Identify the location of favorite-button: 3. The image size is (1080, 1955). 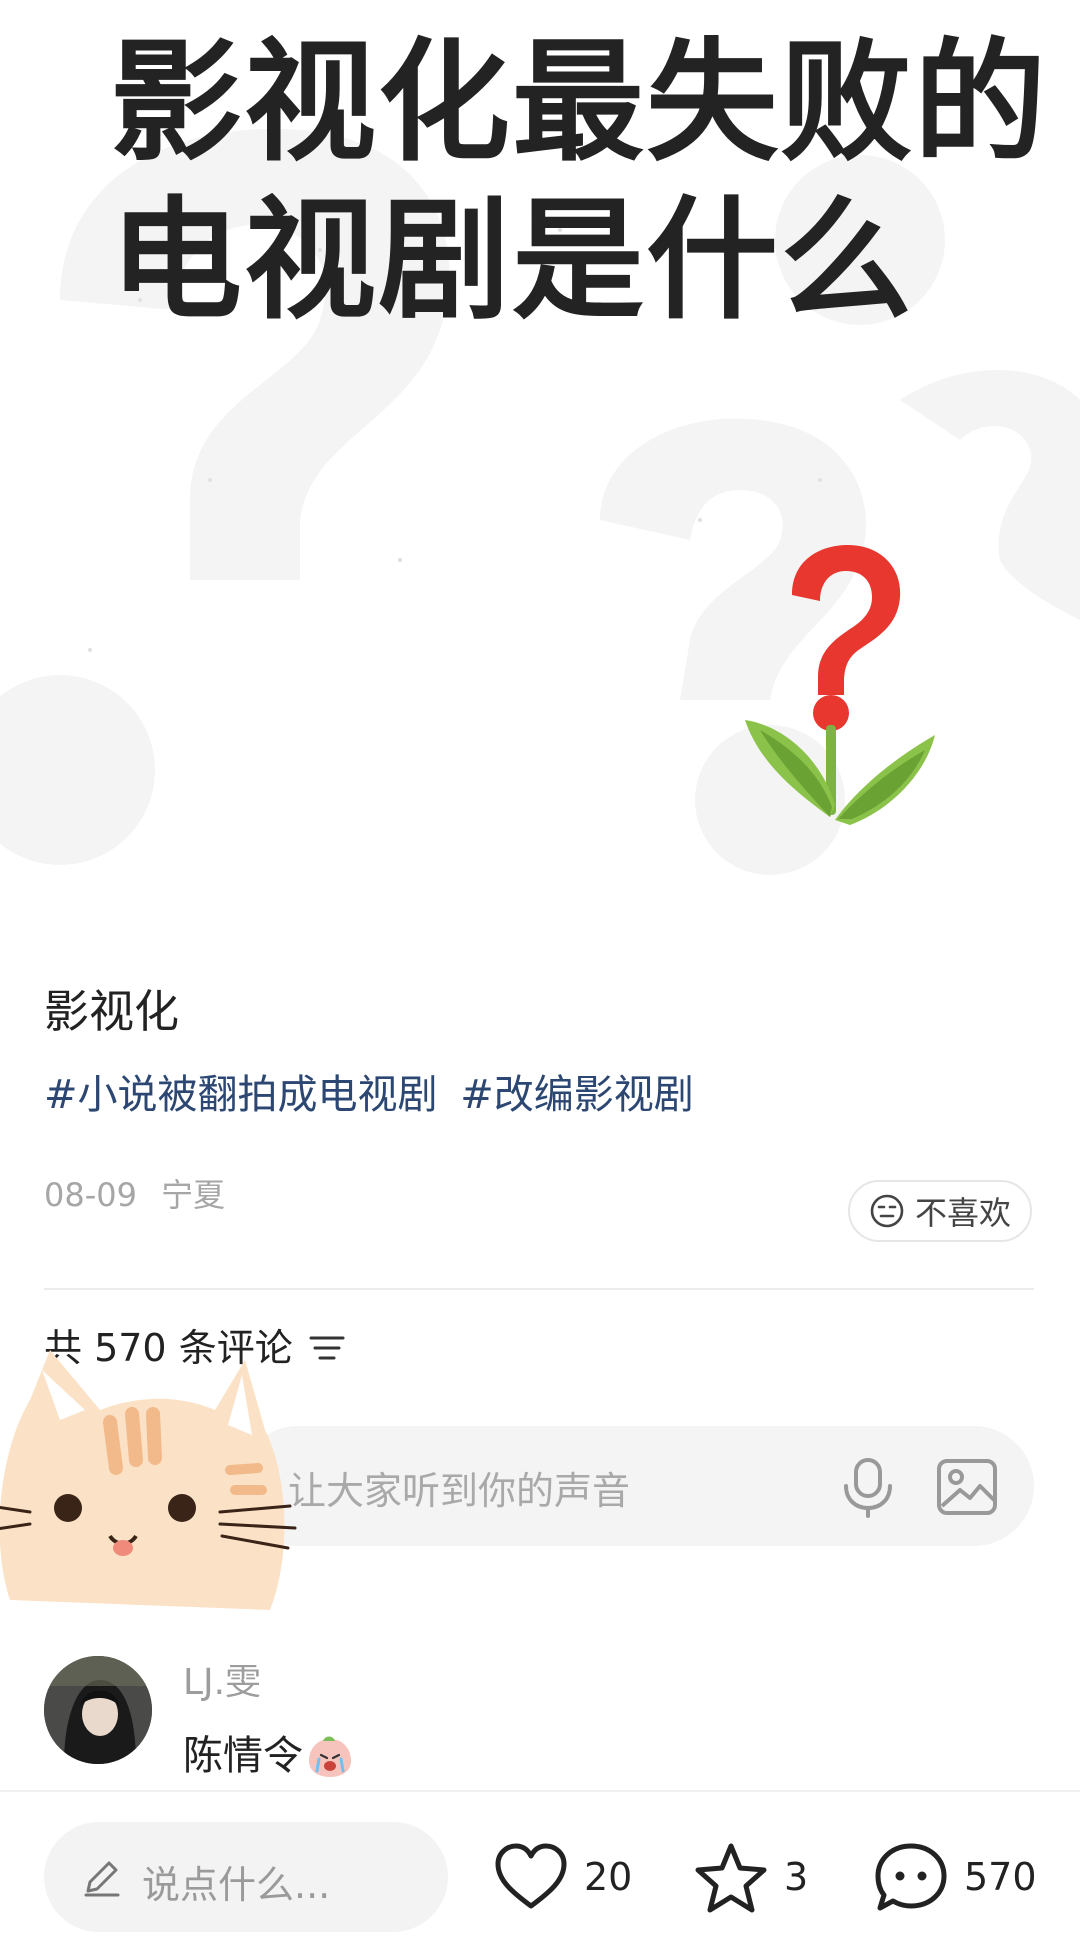
(750, 1877).